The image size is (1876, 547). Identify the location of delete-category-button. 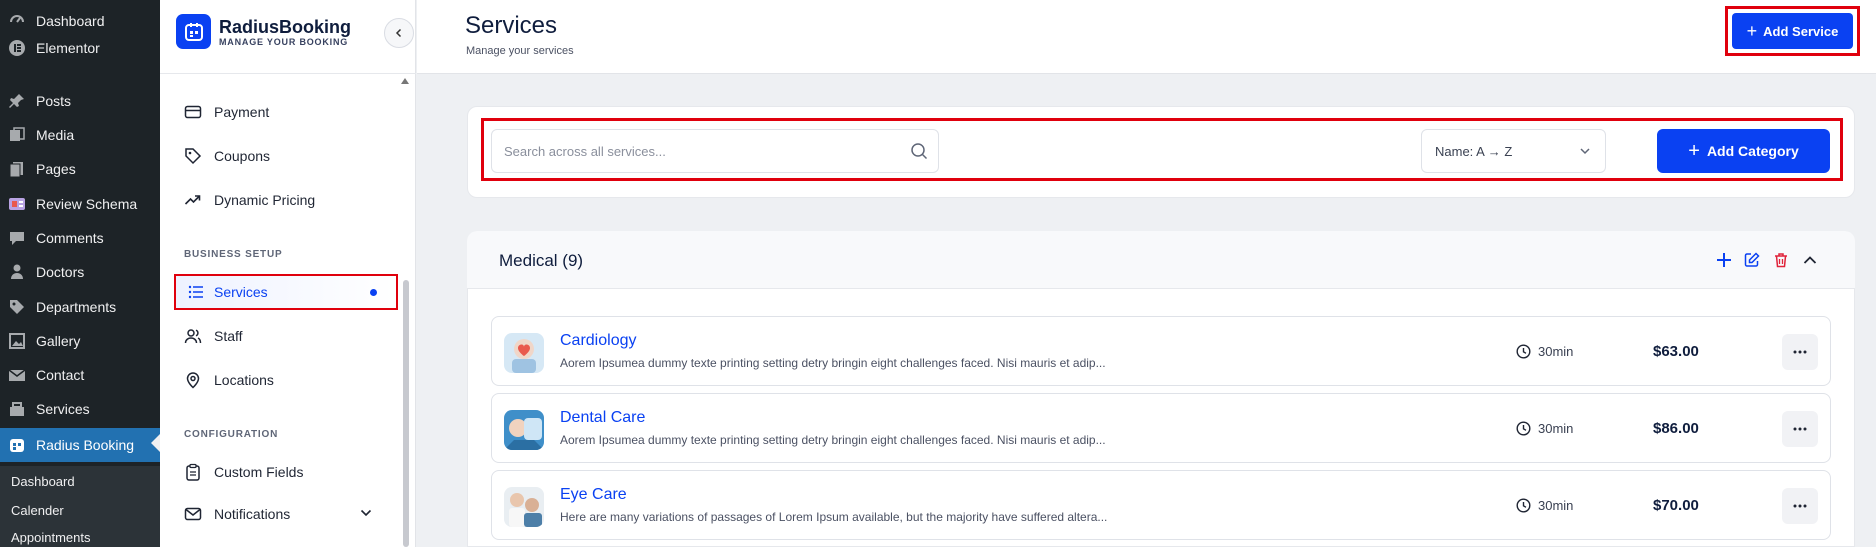
(1781, 260).